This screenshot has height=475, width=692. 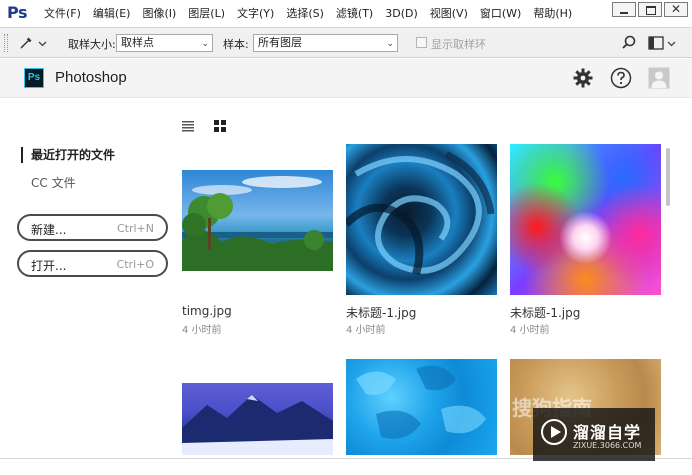 What do you see at coordinates (554, 432) in the screenshot?
I see `play-icon` at bounding box center [554, 432].